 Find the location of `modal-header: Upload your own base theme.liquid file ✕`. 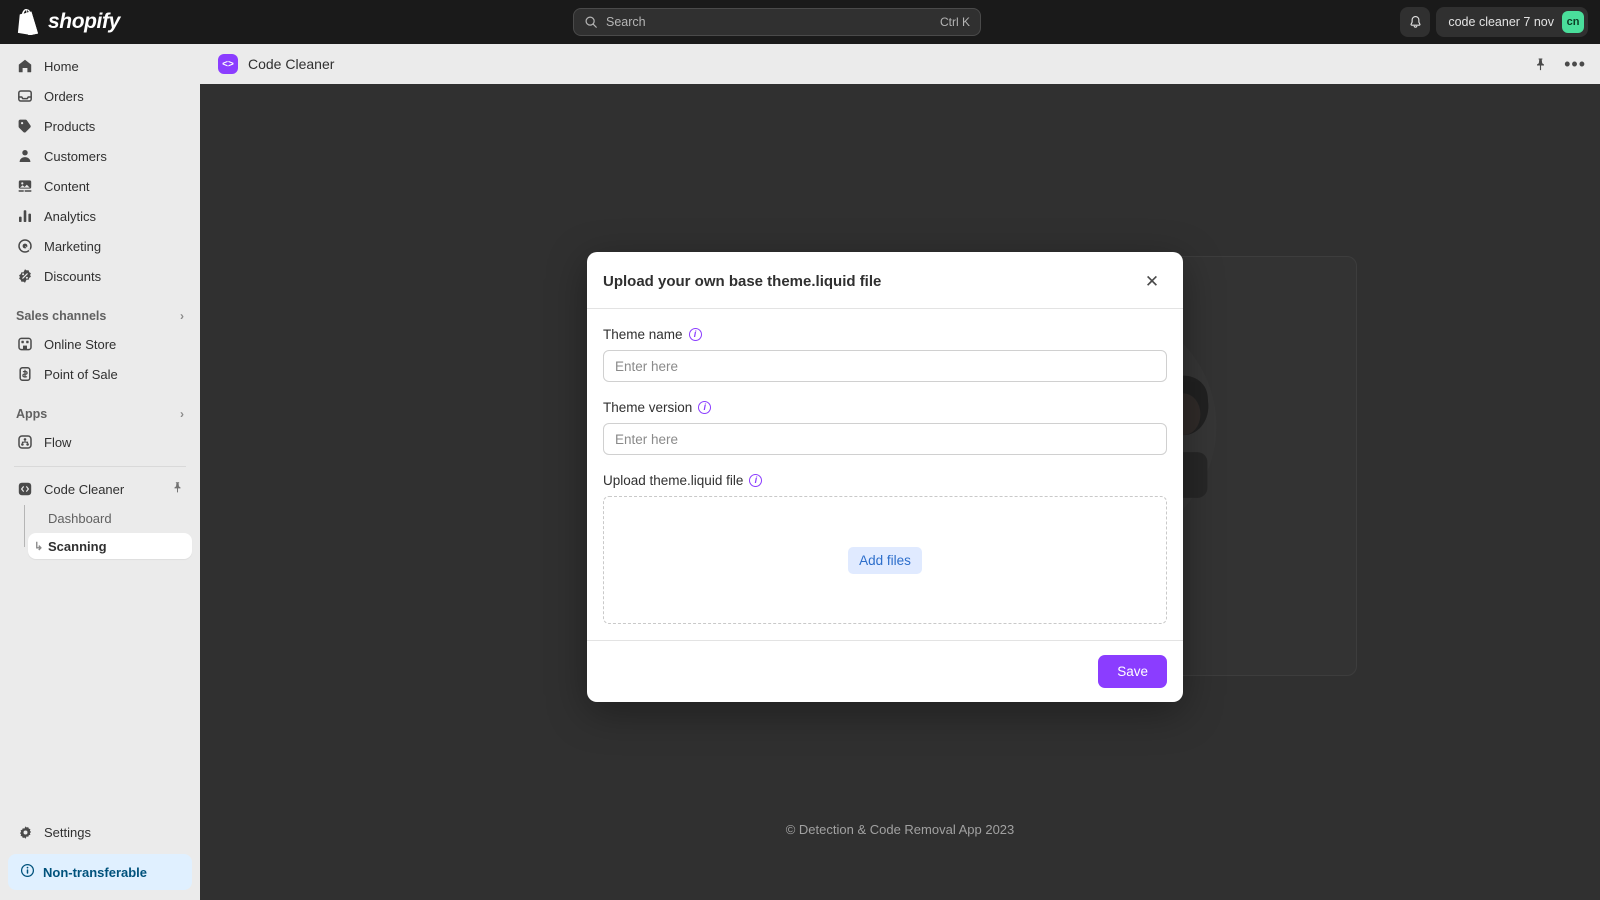

modal-header: Upload your own base theme.liquid file ✕ is located at coordinates (885, 280).